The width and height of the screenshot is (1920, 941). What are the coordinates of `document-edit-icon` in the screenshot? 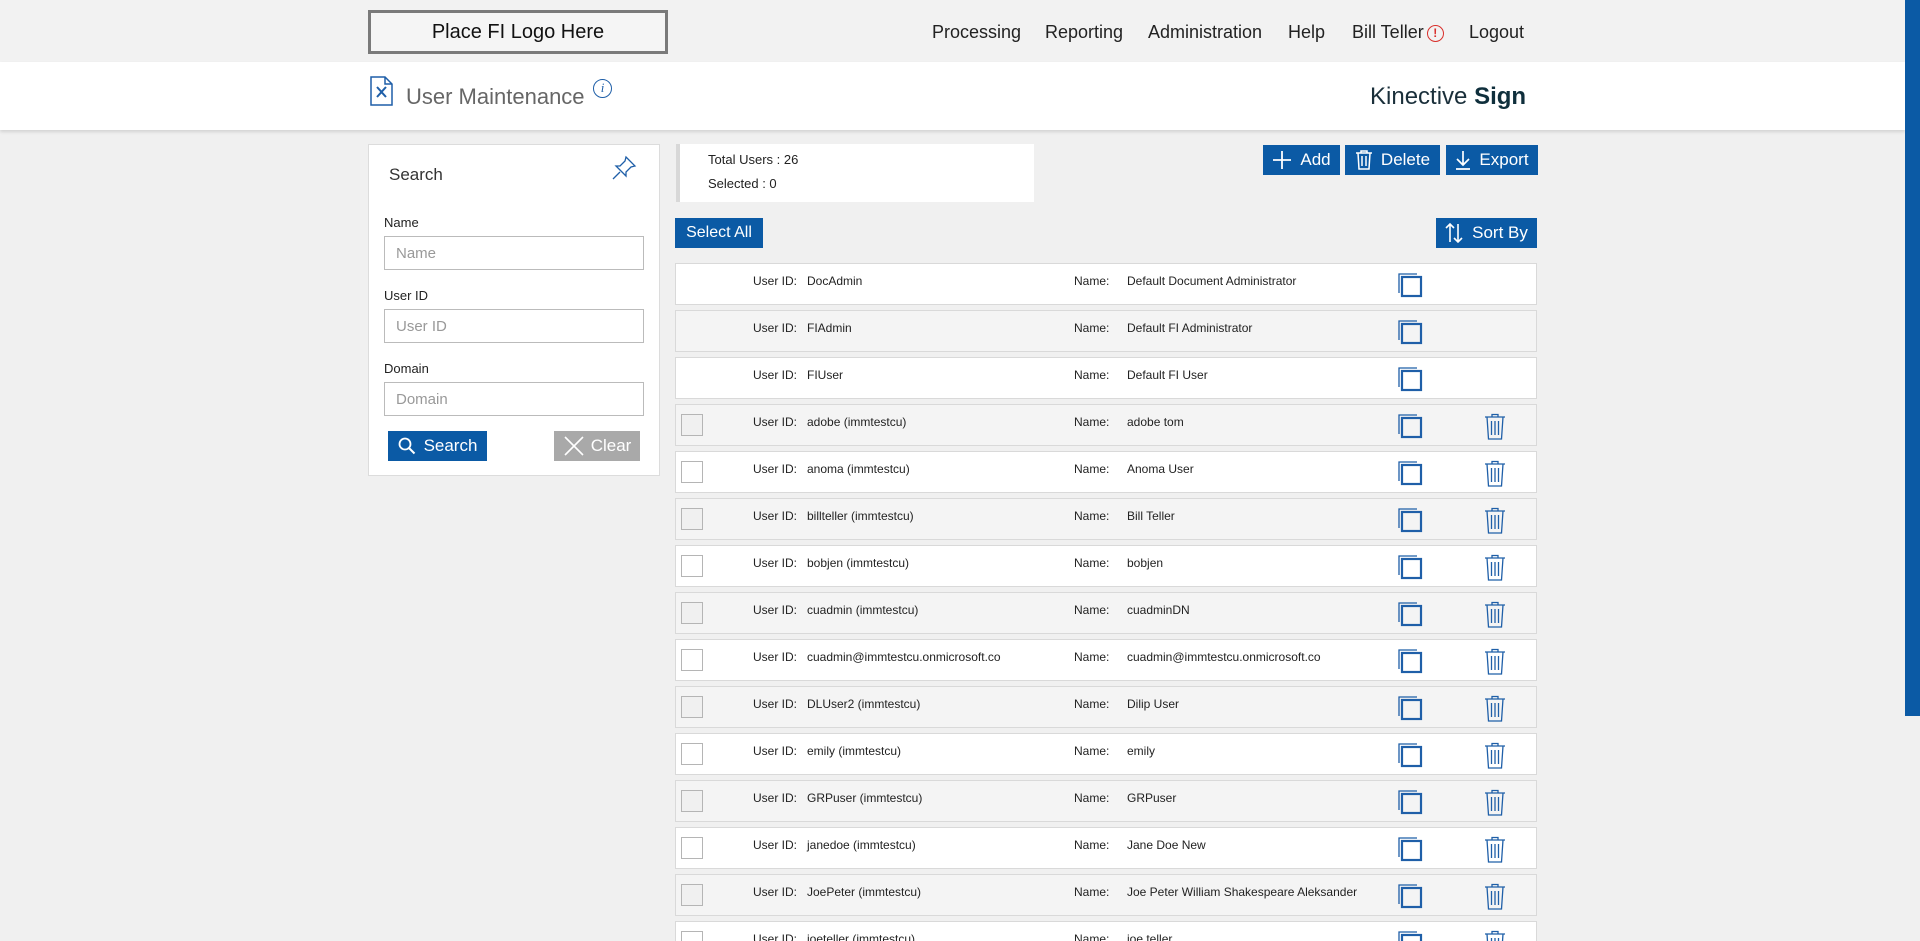 It's located at (381, 91).